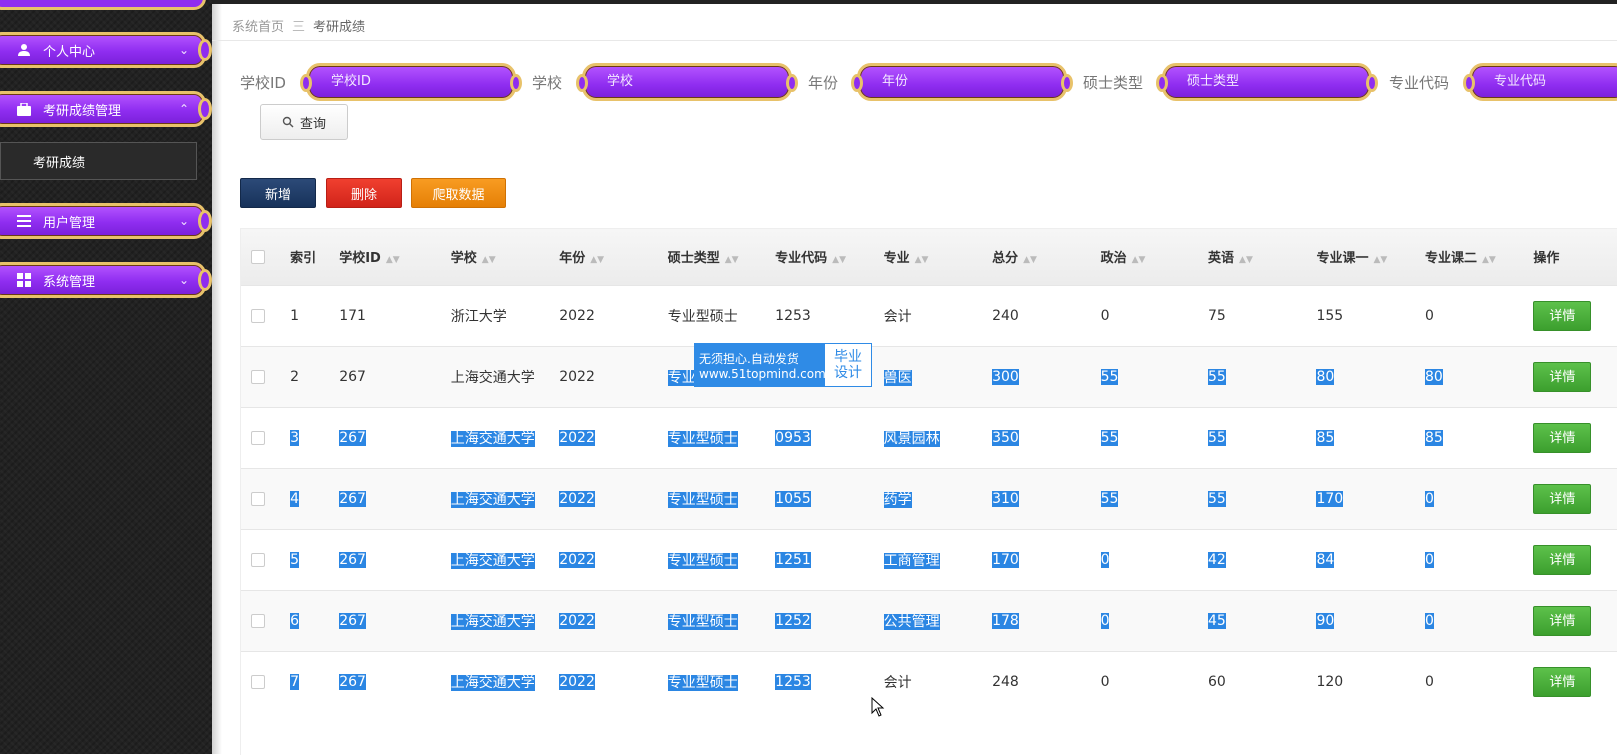 Image resolution: width=1617 pixels, height=755 pixels. Describe the element at coordinates (278, 193) in the screenshot. I see `add-button: 新增` at that location.